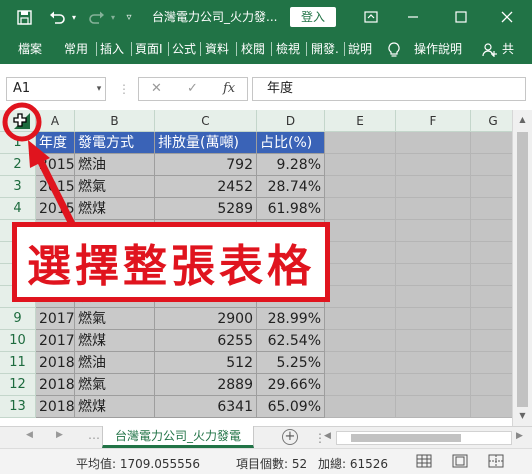 The image size is (532, 474). What do you see at coordinates (113, 17) in the screenshot?
I see `redo-dropdown-icon: ▾` at bounding box center [113, 17].